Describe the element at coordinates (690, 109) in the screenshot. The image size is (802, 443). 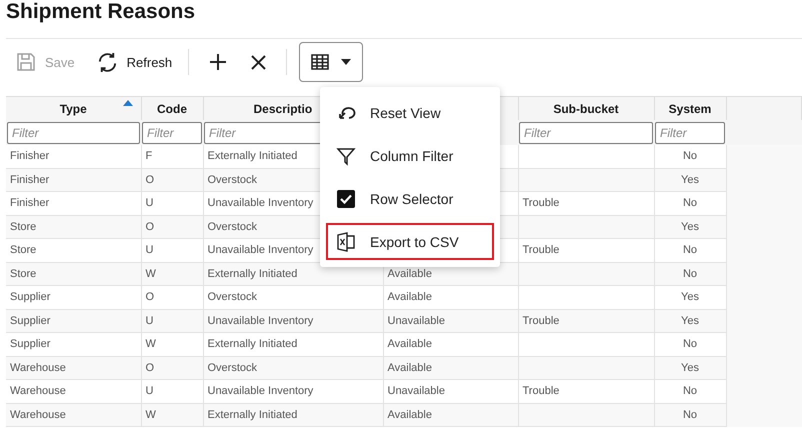
I see `column-header: System` at that location.